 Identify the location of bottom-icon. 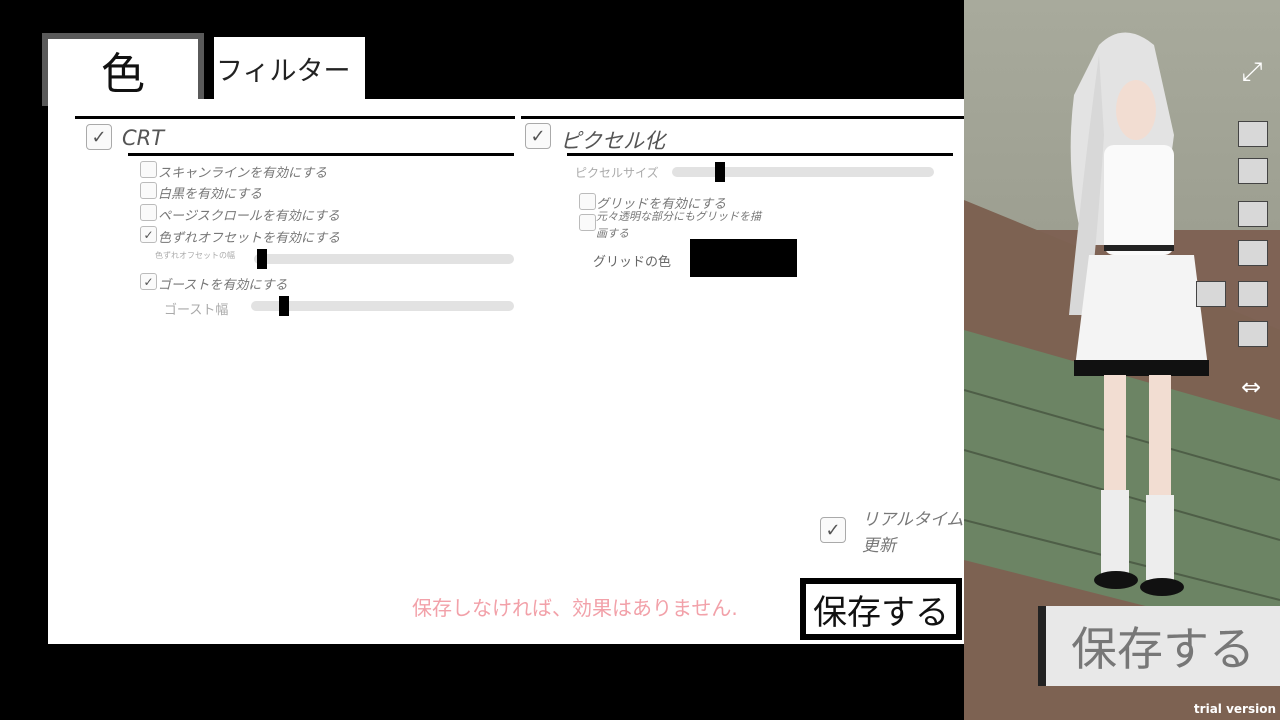
(1253, 253).